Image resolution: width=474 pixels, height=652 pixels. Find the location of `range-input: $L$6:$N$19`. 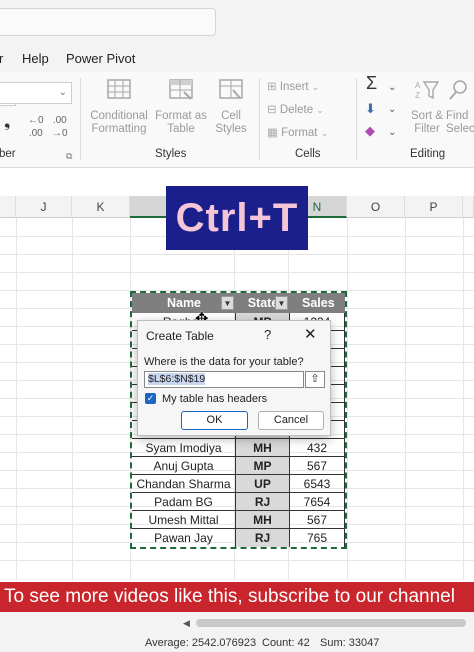

range-input: $L$6:$N$19 is located at coordinates (224, 379).